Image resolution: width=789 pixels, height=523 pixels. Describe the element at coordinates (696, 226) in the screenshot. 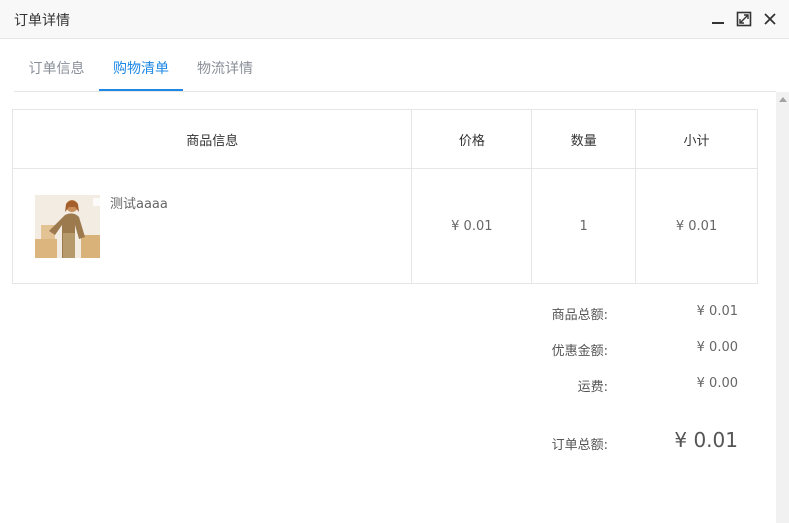

I see `subtotal-cell: ¥ 0.01` at that location.